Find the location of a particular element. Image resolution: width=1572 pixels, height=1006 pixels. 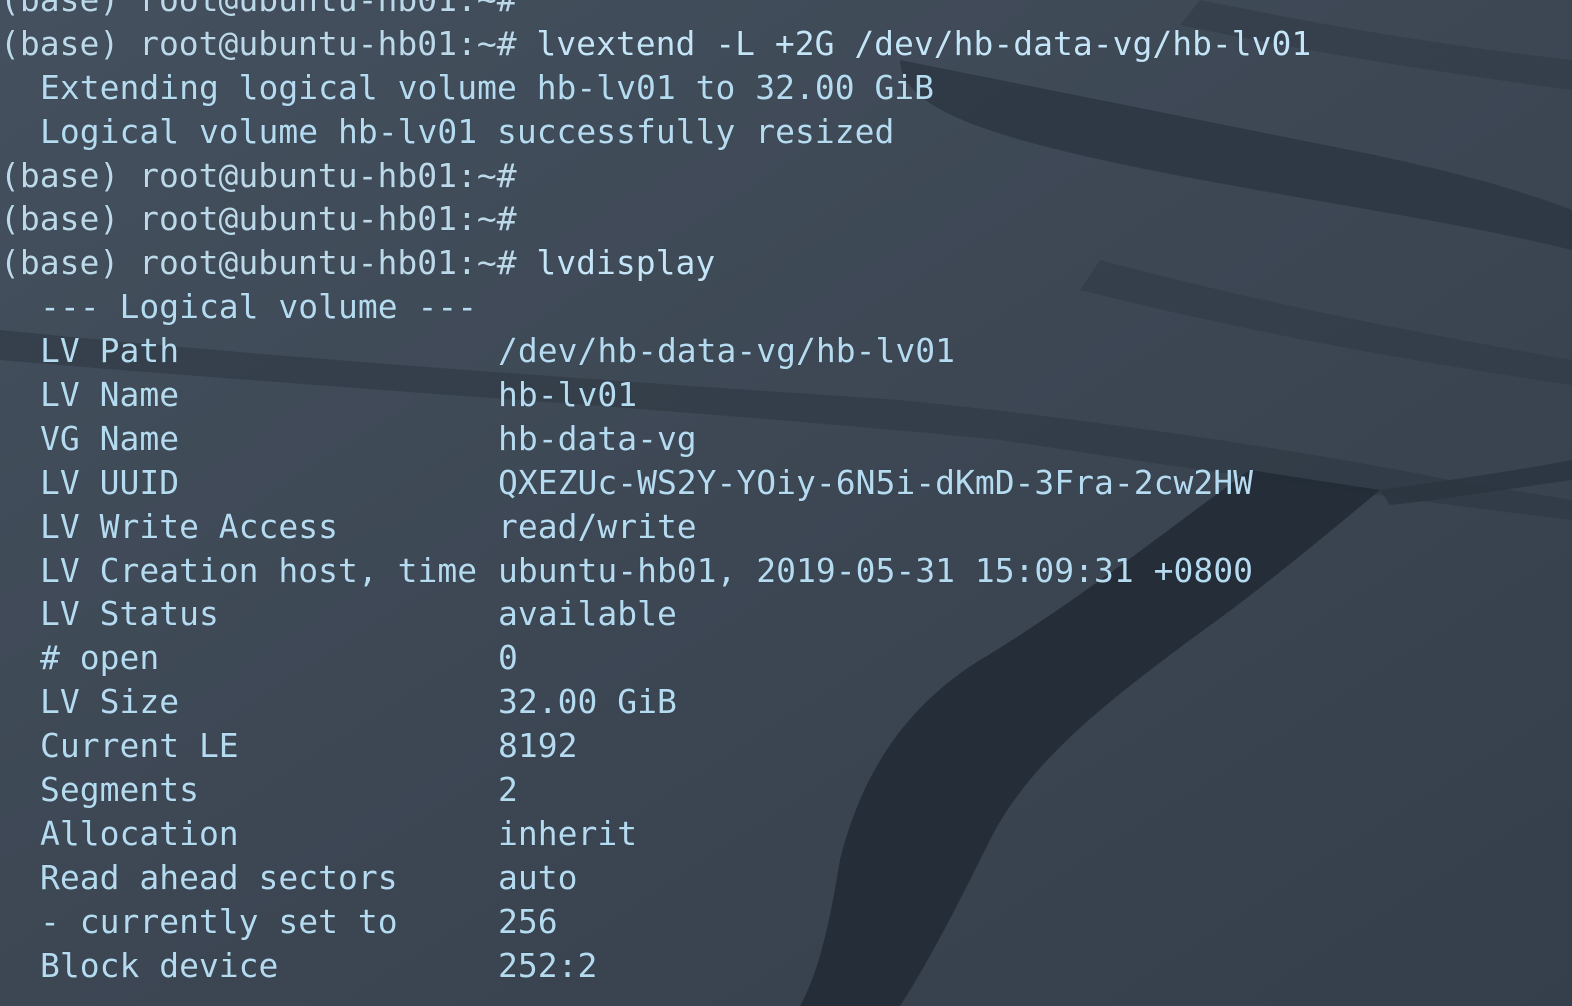

lv-attribute-key: LV Status is located at coordinates (129, 614).